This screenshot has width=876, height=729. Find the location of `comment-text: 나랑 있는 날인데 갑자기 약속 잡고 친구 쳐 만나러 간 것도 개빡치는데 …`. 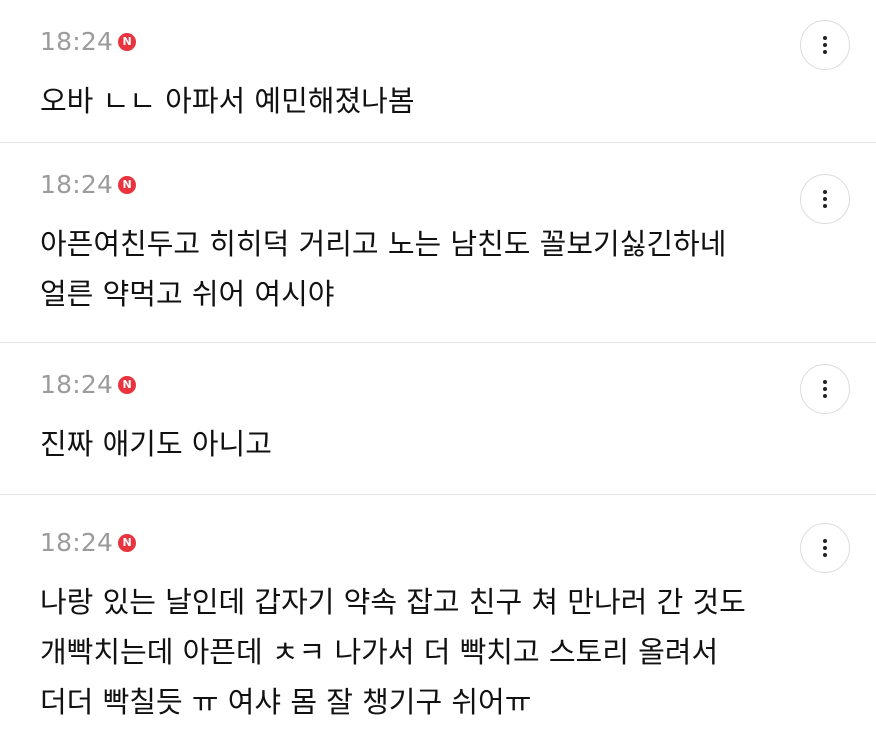

comment-text: 나랑 있는 날인데 갑자기 약속 잡고 친구 쳐 만나러 간 것도 개빡치는데 … is located at coordinates (393, 652).